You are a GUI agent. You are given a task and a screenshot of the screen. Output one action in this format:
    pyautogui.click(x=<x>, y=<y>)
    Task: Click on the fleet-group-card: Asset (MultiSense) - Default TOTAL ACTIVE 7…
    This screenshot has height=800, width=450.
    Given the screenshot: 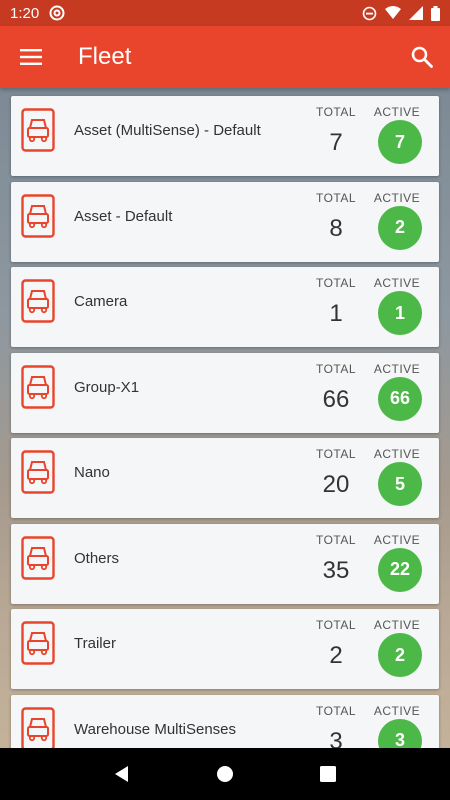 What is the action you would take?
    pyautogui.click(x=225, y=136)
    